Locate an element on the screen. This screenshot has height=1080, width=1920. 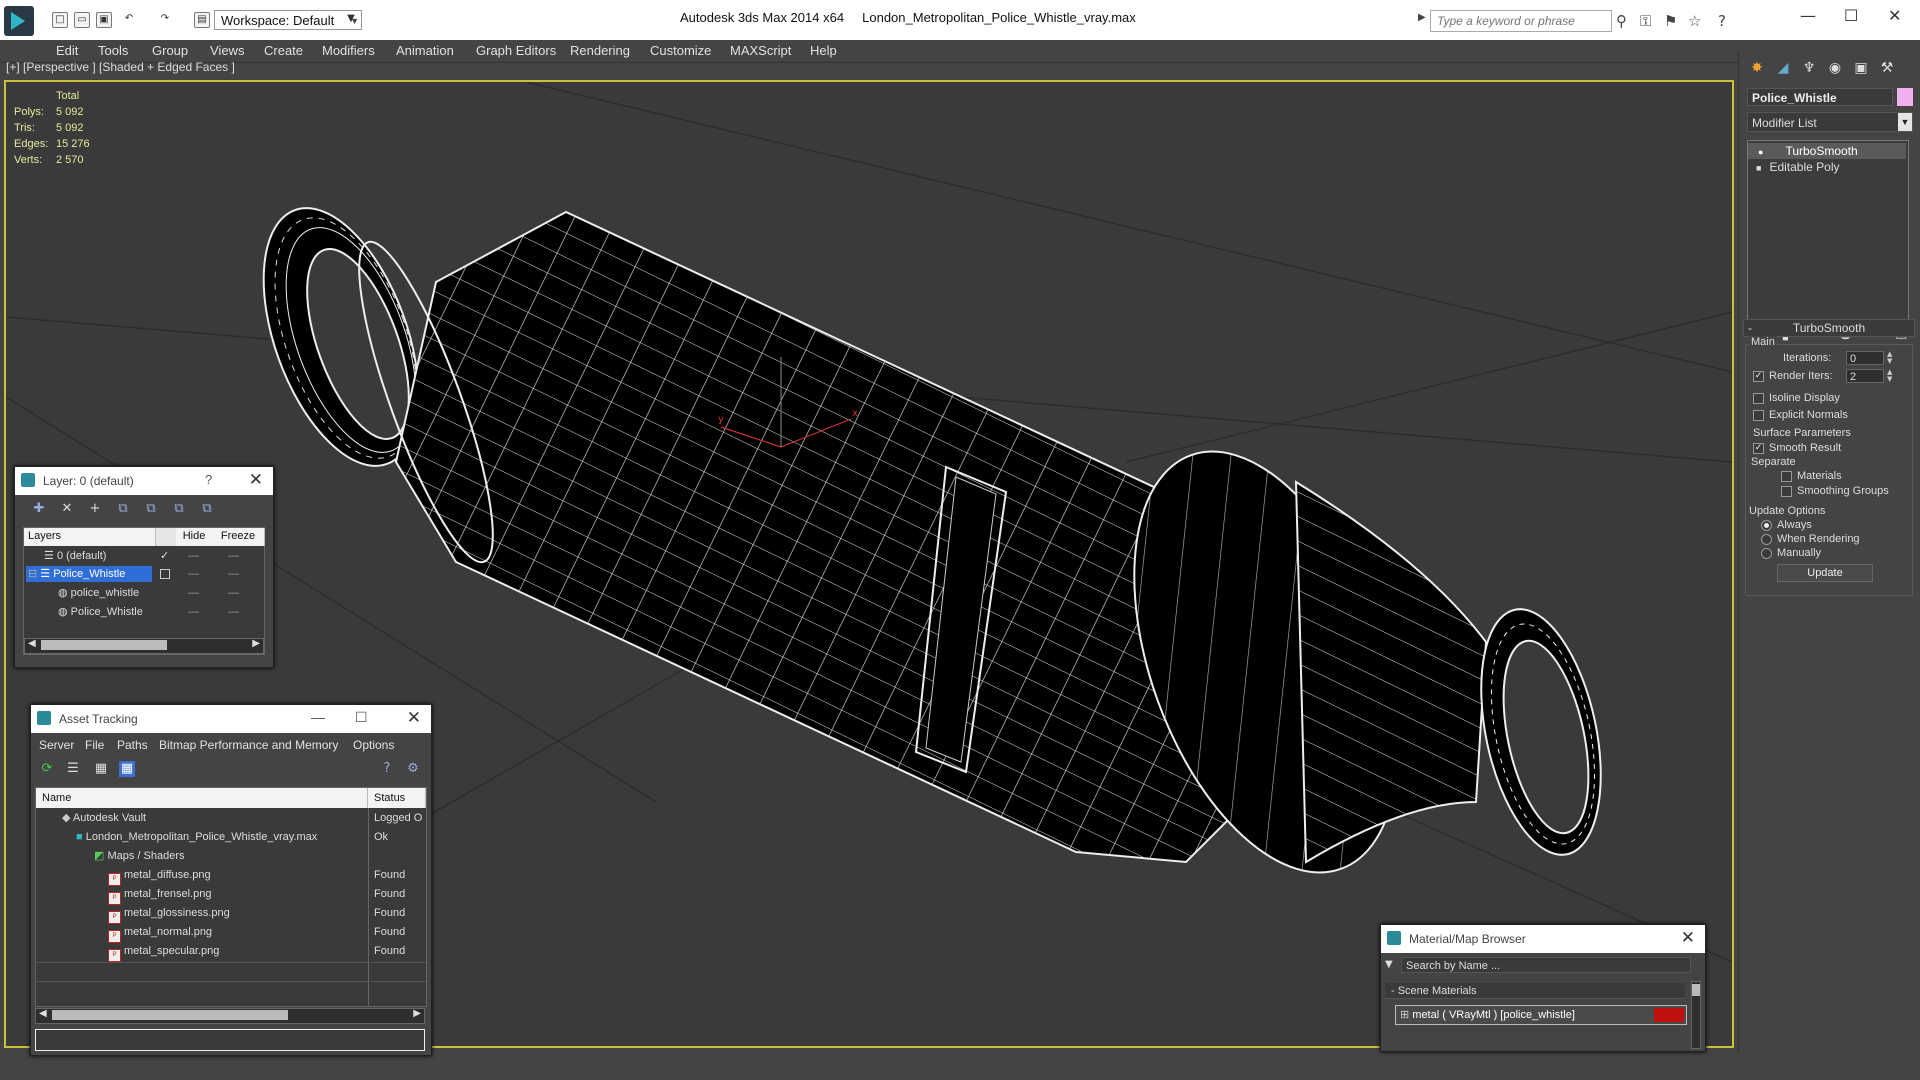
stack-item-editable-poly: ■ Editable Poly is located at coordinates (1827, 167).